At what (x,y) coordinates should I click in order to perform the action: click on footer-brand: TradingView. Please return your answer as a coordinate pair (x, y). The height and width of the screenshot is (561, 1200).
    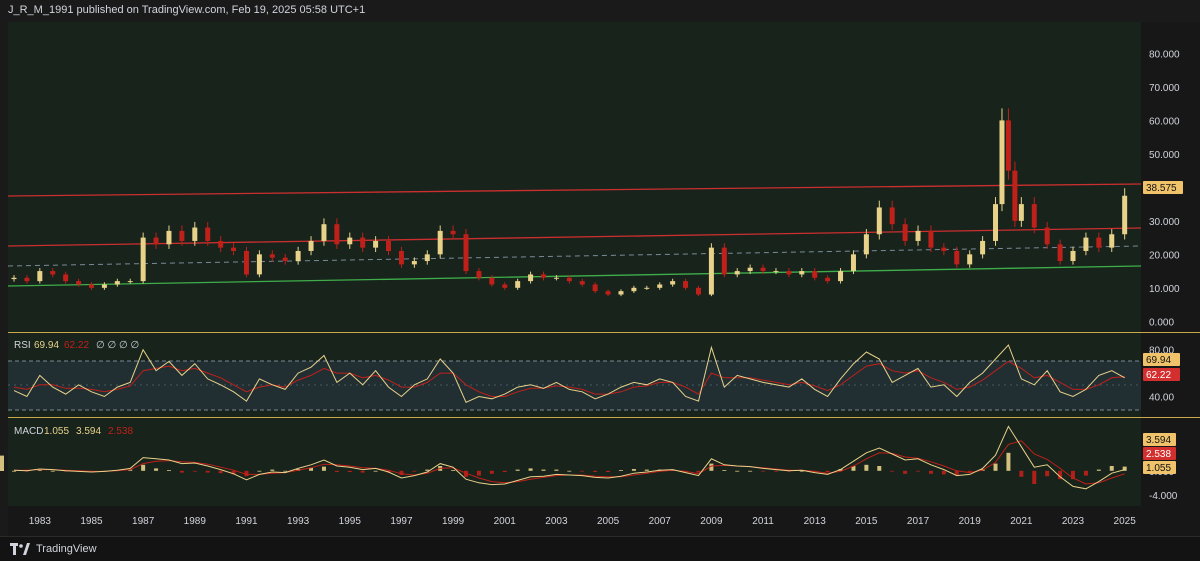
    Looking at the image, I should click on (66, 549).